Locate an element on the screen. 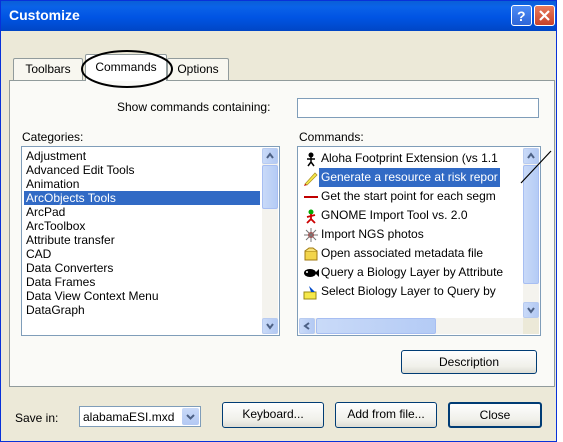  category-item-selected: ArcObjects Tools is located at coordinates (142, 198).